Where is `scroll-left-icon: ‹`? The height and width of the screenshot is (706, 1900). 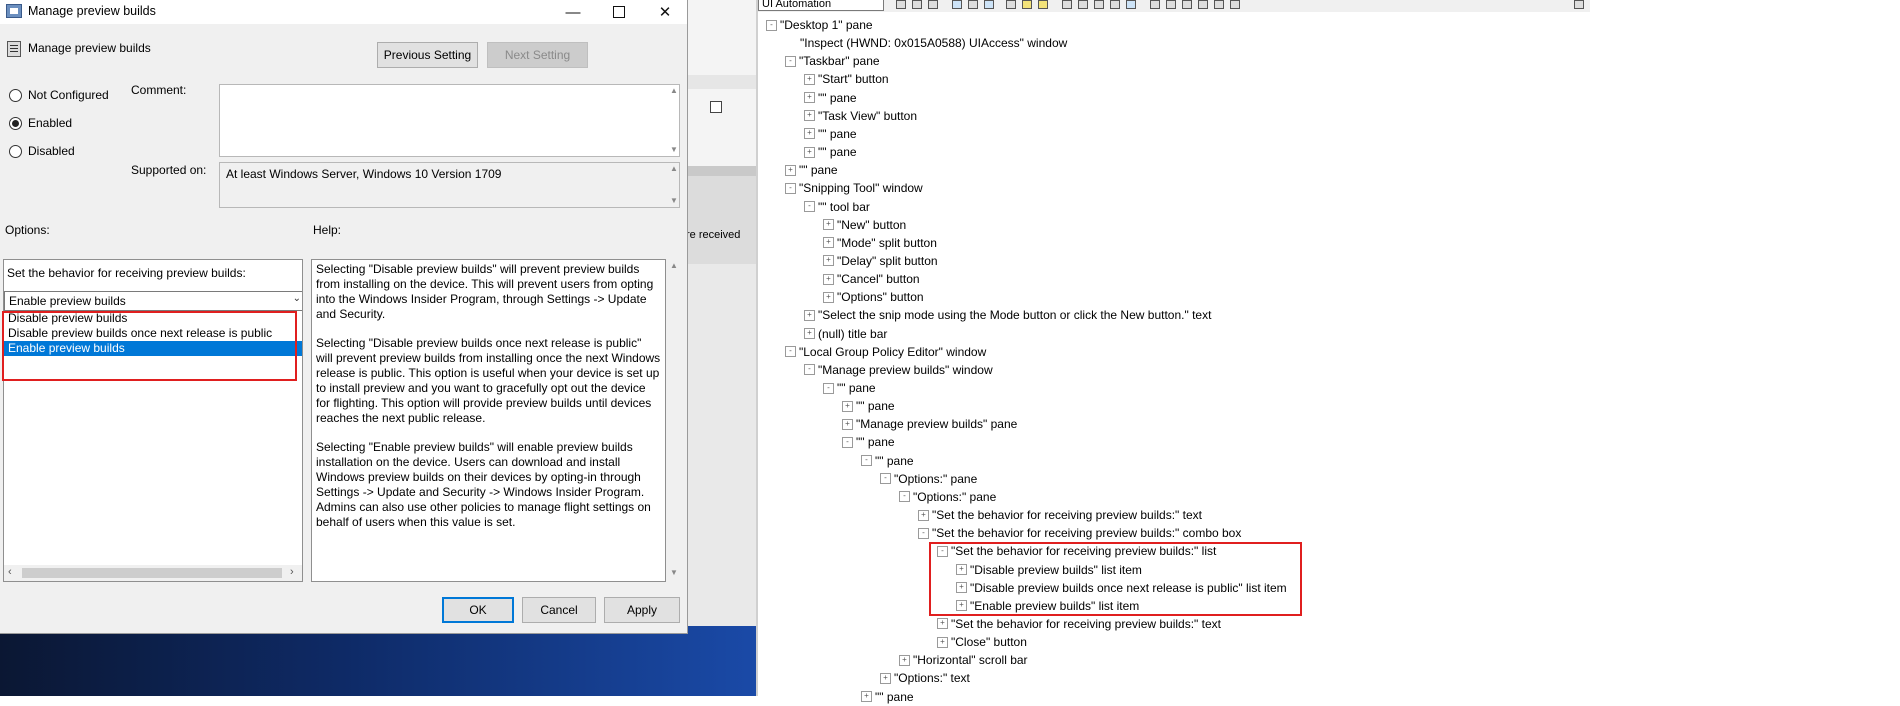
scroll-left-icon: ‹ is located at coordinates (10, 572).